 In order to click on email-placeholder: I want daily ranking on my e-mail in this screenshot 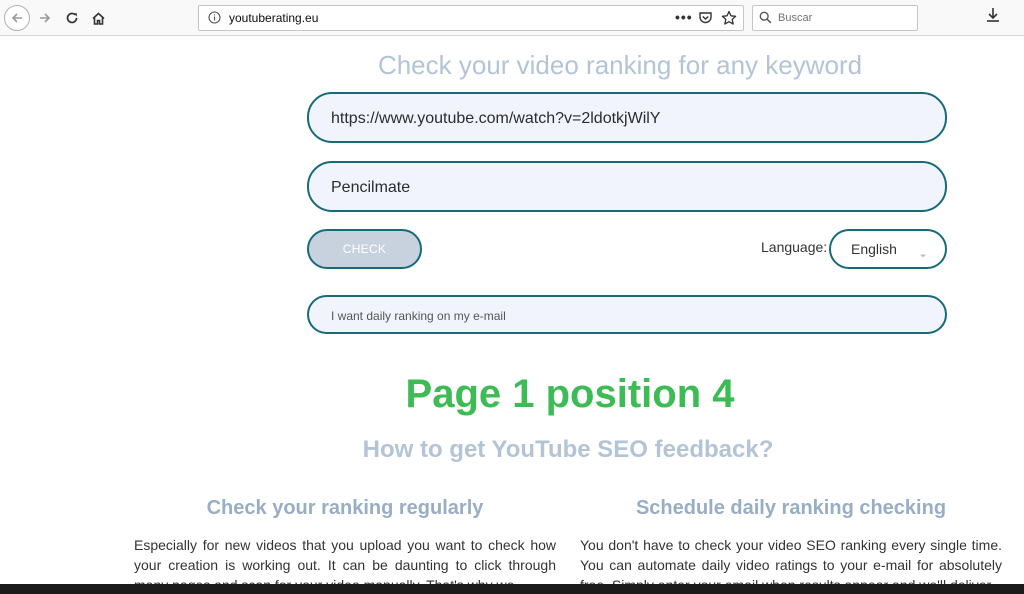, I will do `click(418, 316)`.